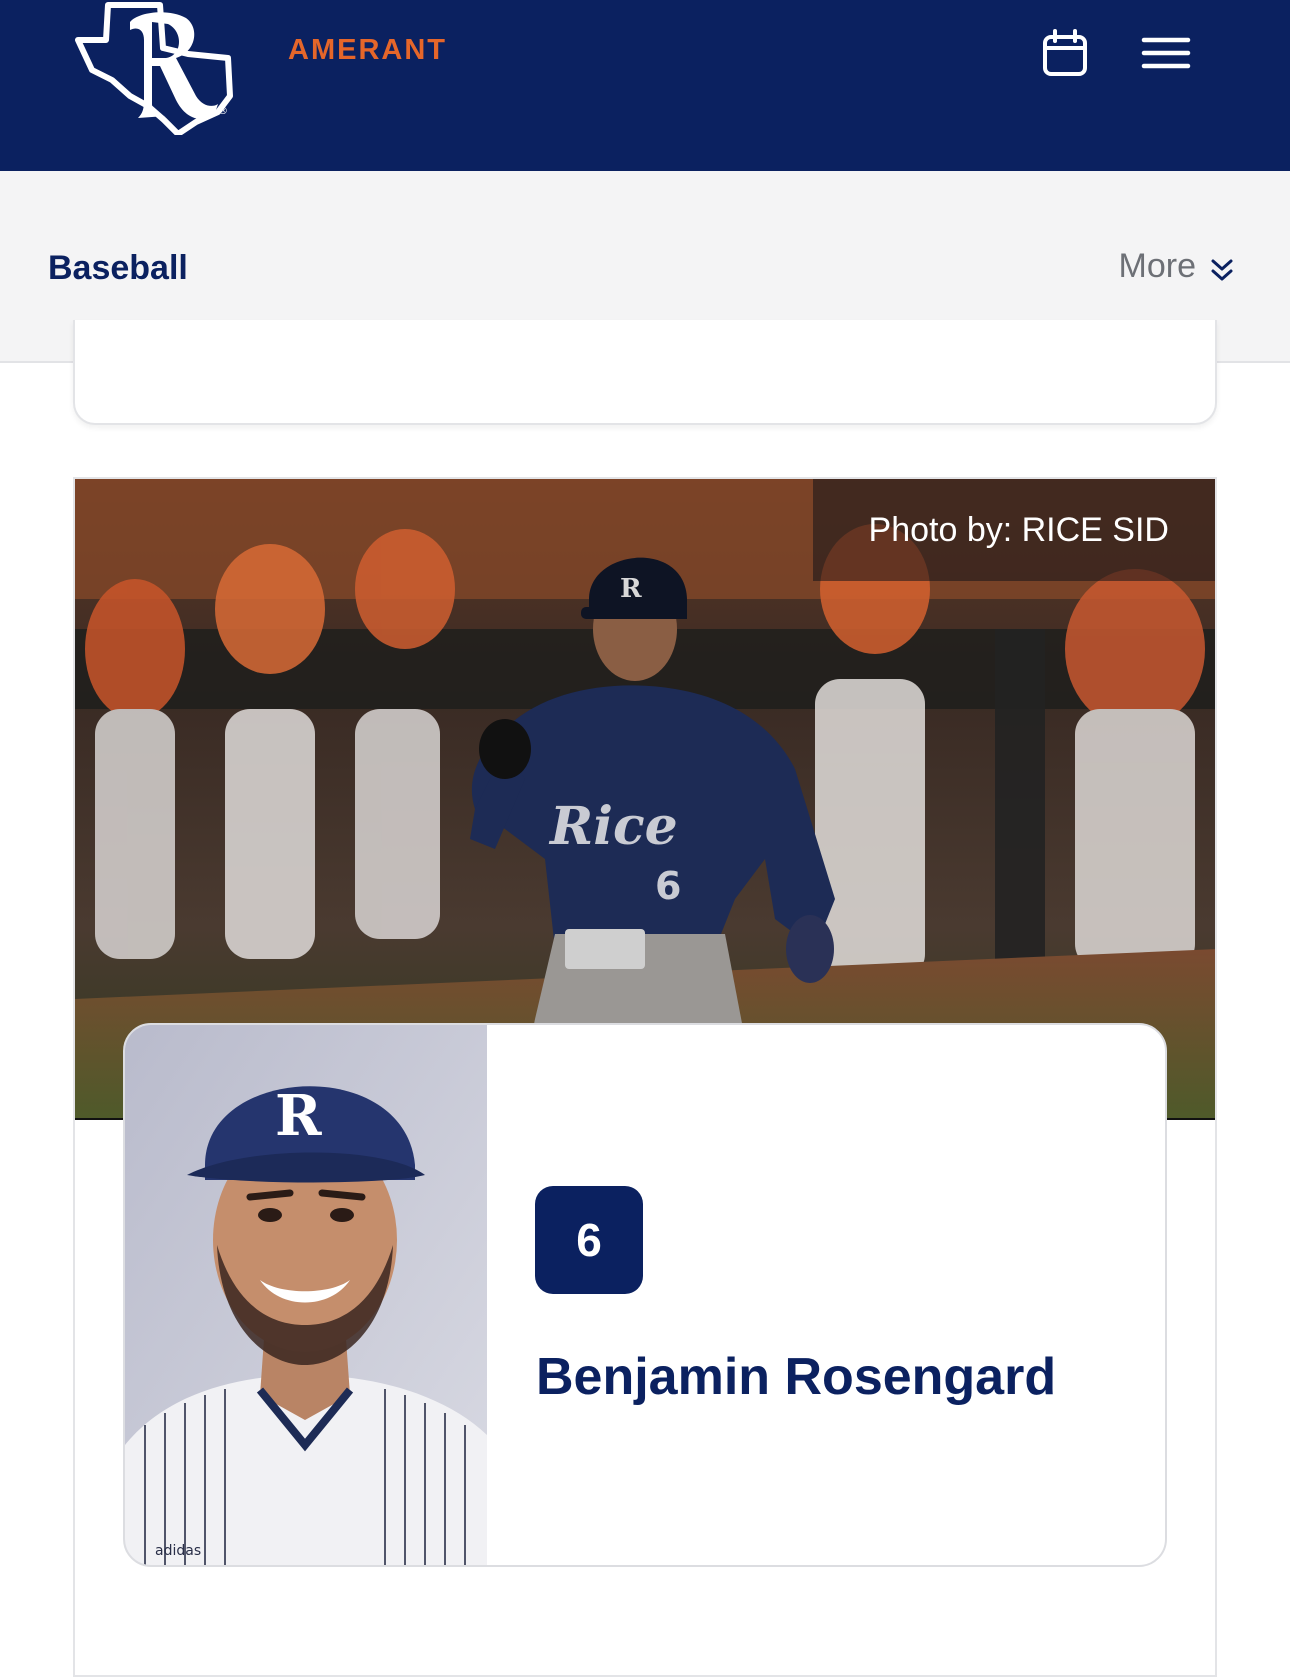 The image size is (1290, 1677). Describe the element at coordinates (178, 1551) in the screenshot. I see `svg-text: adidas` at that location.